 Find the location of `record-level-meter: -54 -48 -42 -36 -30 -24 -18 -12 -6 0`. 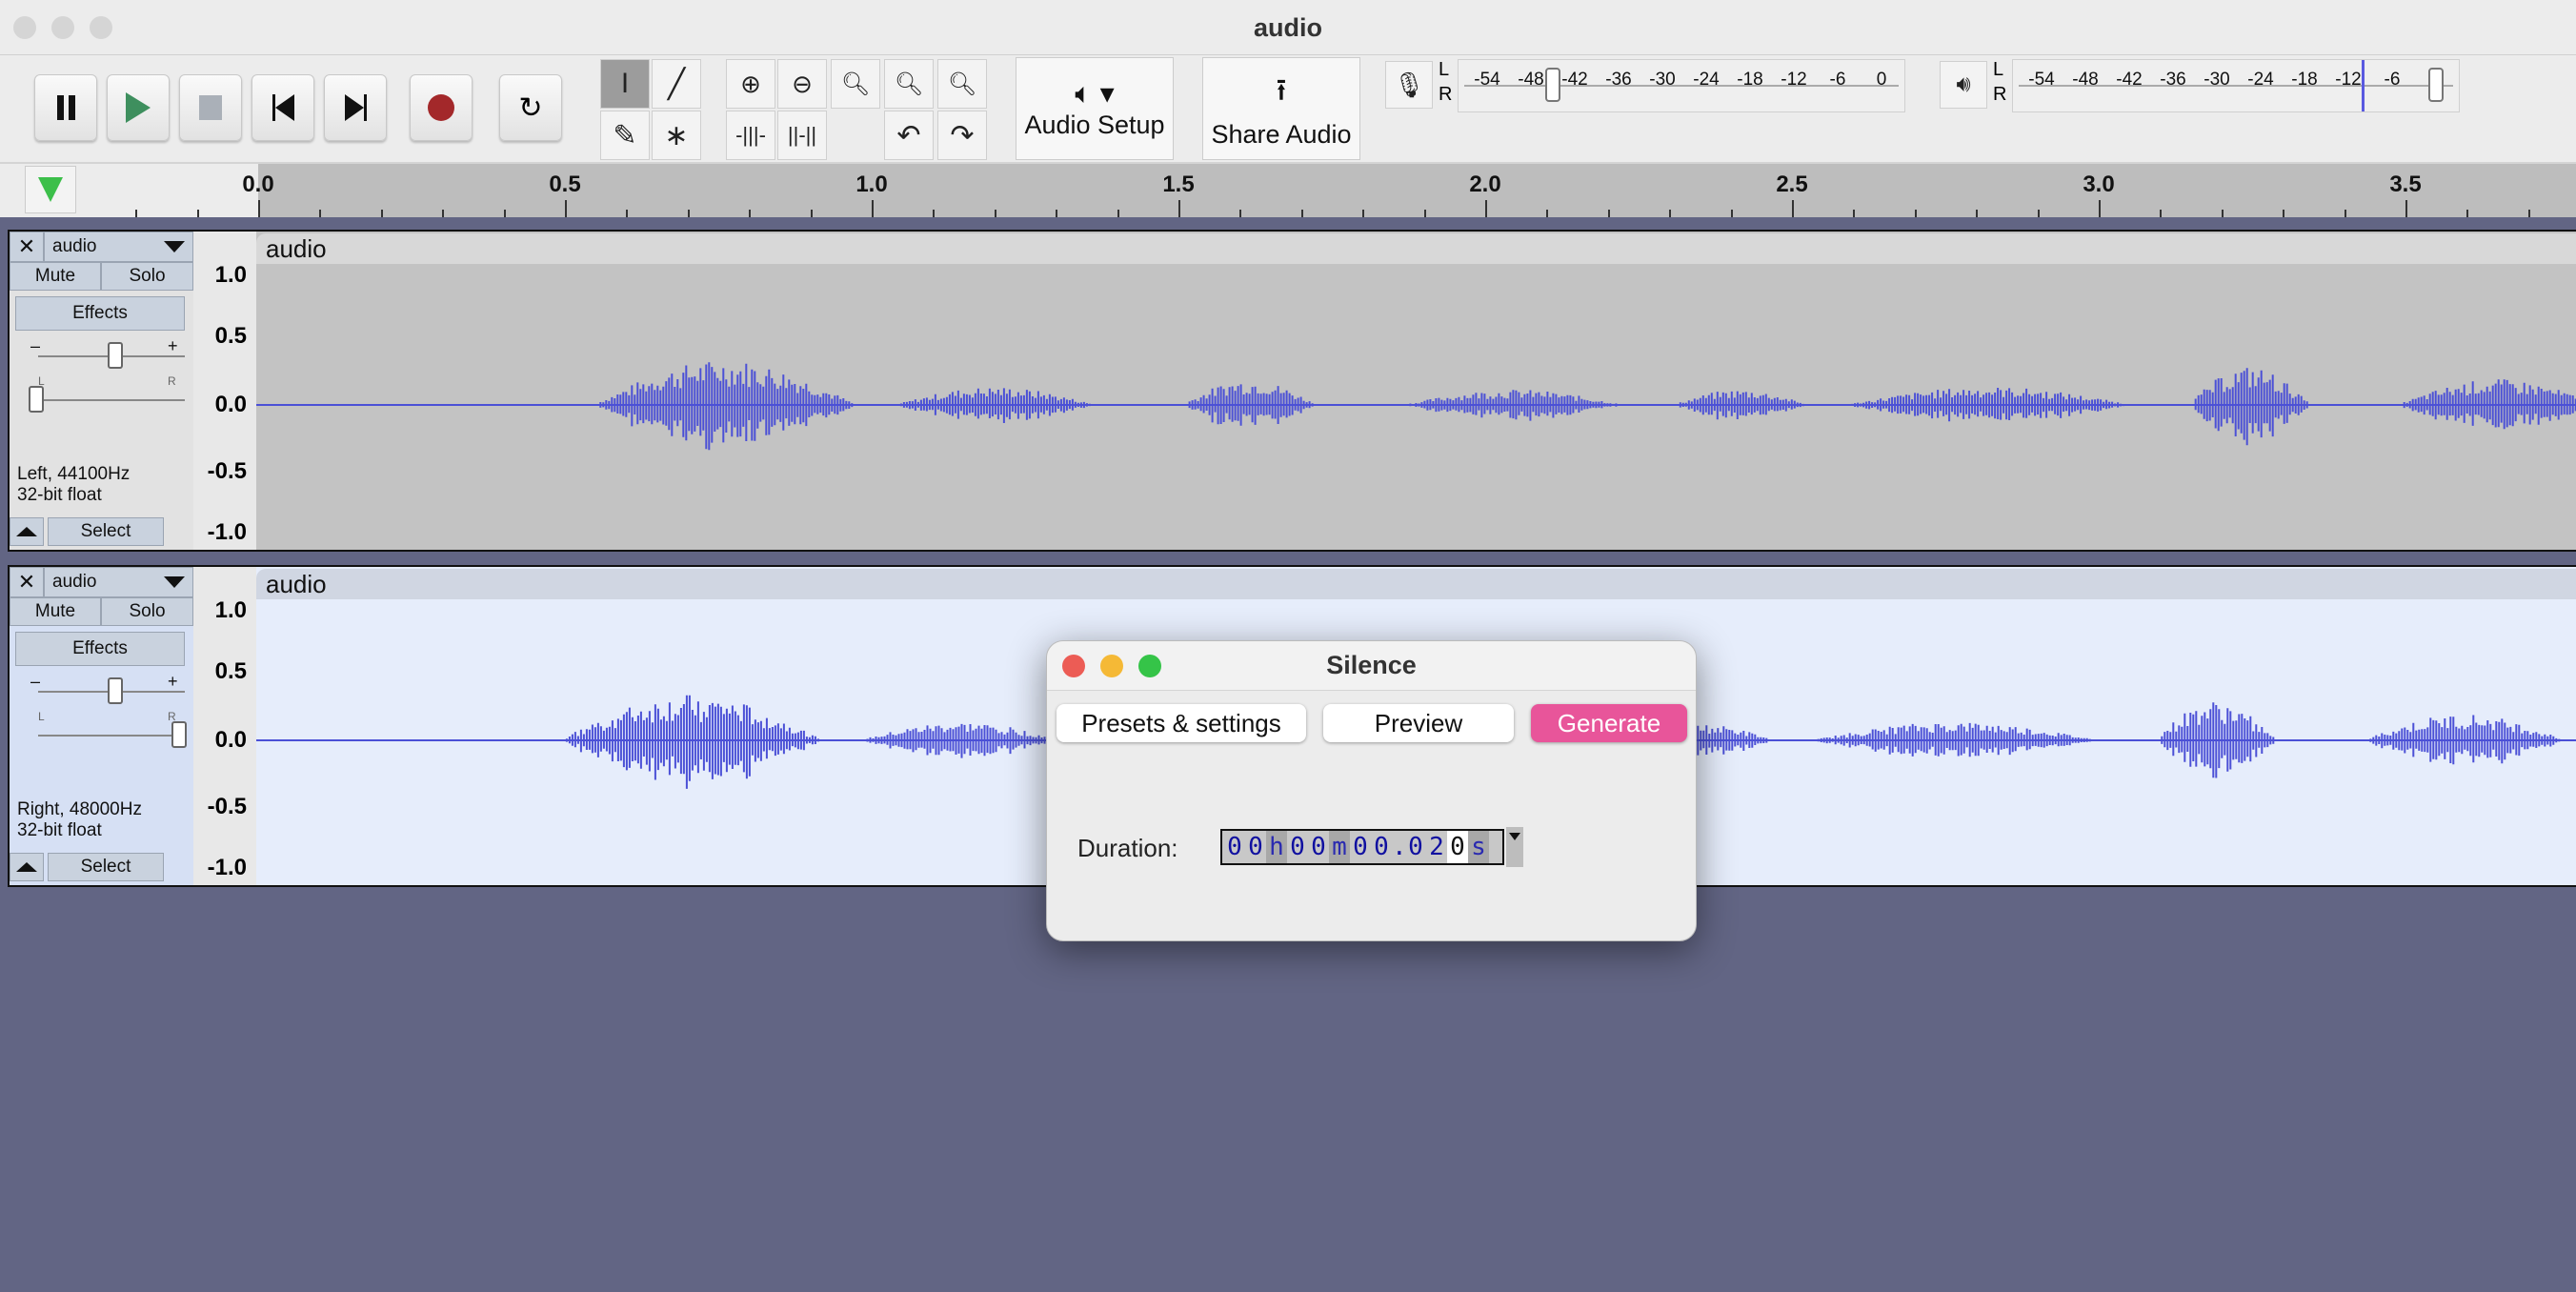

record-level-meter: -54 -48 -42 -36 -30 -24 -18 -12 -6 0 is located at coordinates (1682, 85).